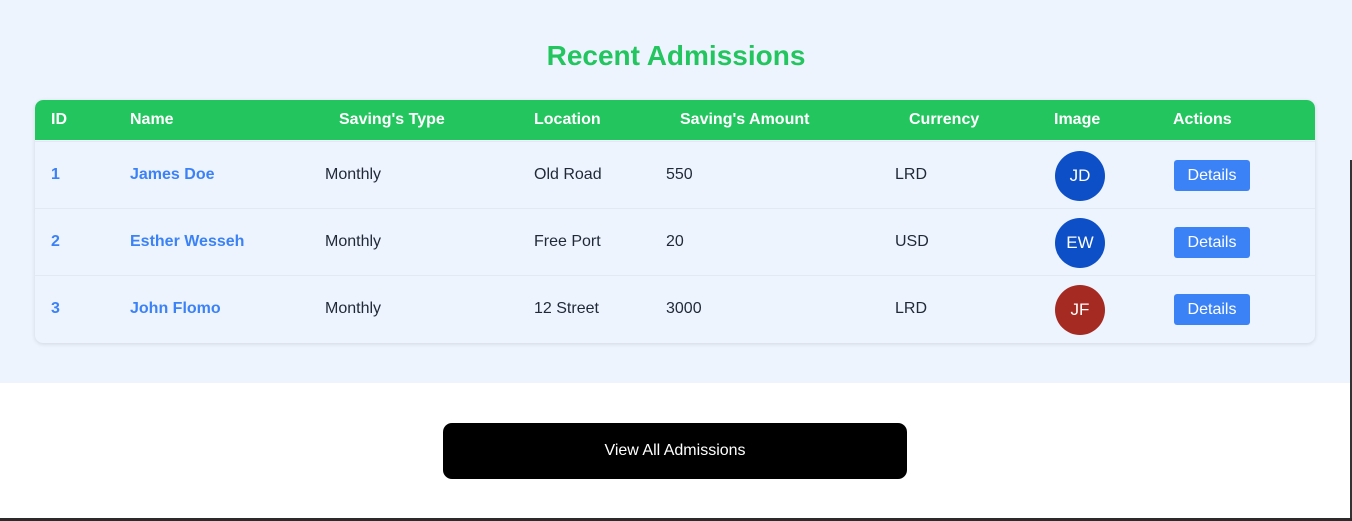  What do you see at coordinates (1202, 119) in the screenshot?
I see `header-actions: Actions` at bounding box center [1202, 119].